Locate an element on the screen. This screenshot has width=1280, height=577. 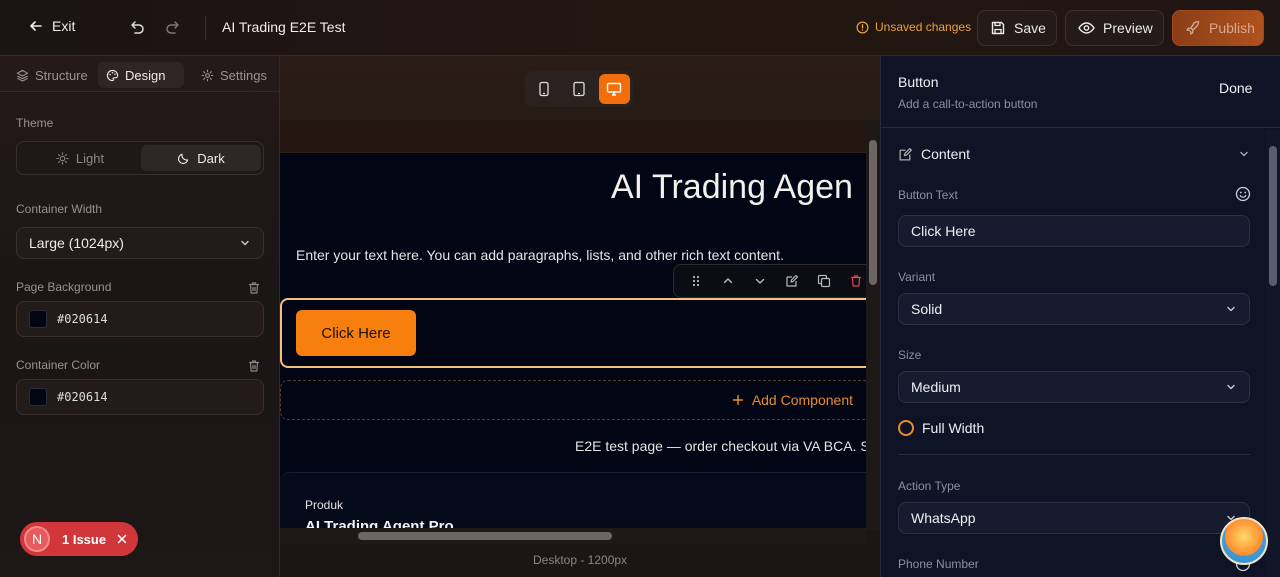
exit-label: Exit is located at coordinates (64, 26).